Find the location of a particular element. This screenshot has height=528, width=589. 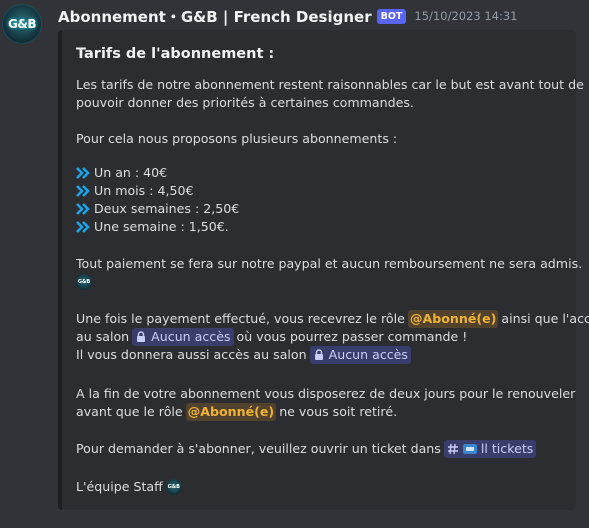

embed-title: Tarifs de l'abonnement : is located at coordinates (175, 54).